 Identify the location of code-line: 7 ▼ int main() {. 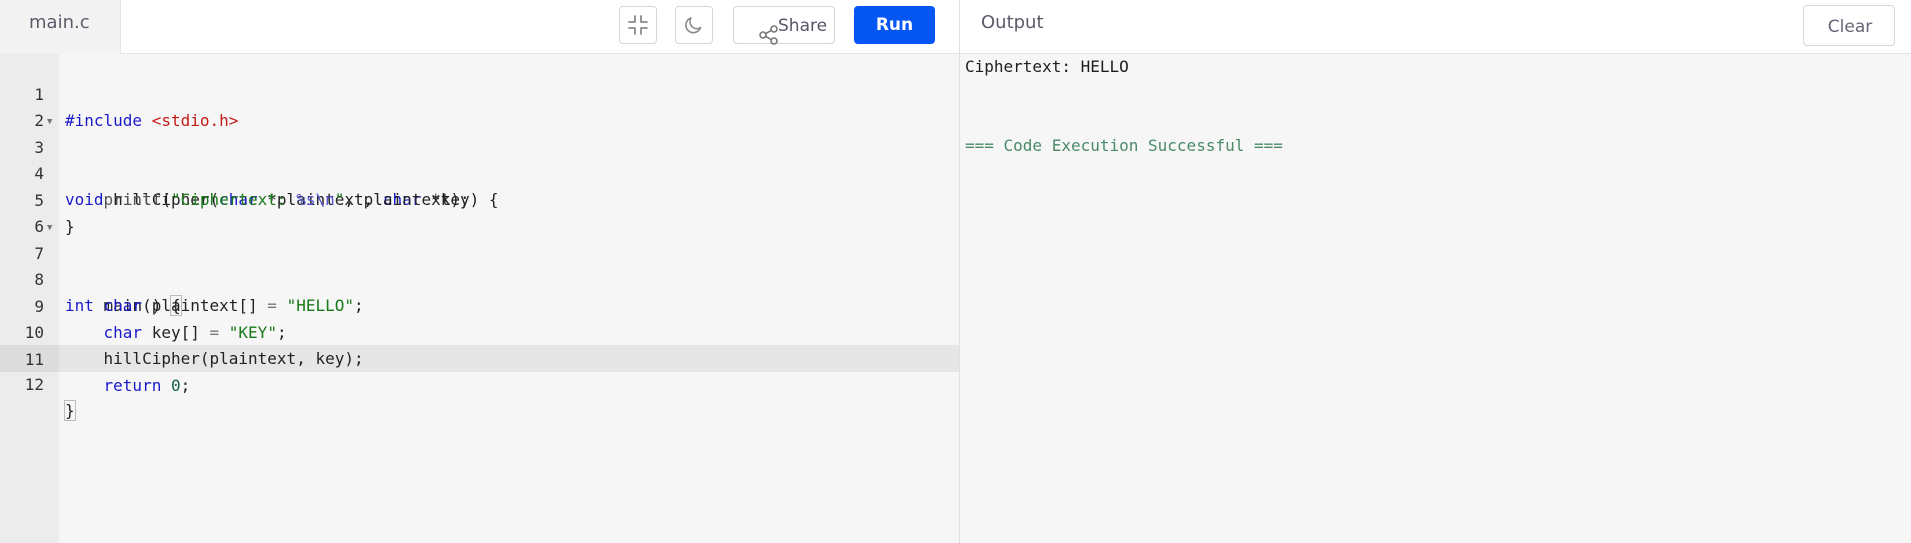
(479, 265).